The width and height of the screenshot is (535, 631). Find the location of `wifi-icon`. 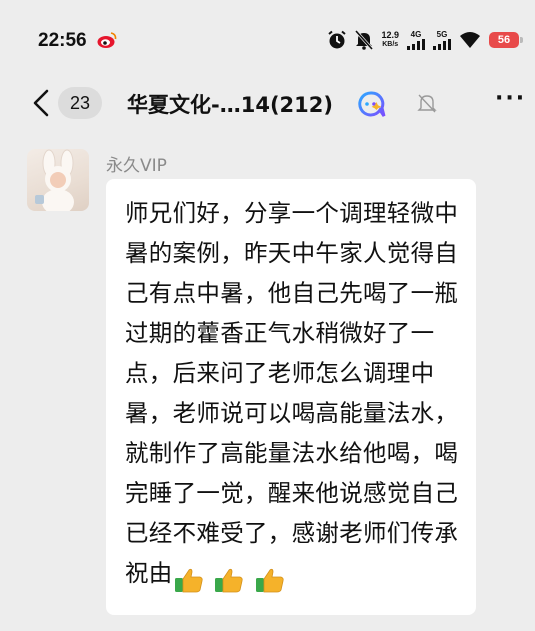

wifi-icon is located at coordinates (470, 40).